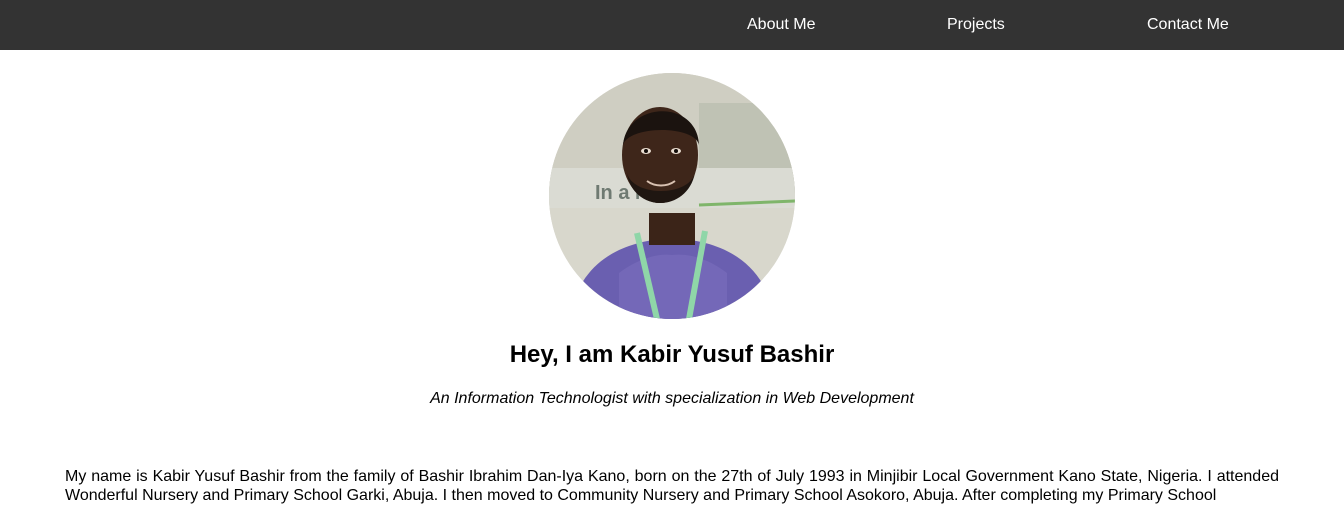 This screenshot has width=1344, height=510. What do you see at coordinates (976, 25) in the screenshot?
I see `nav-link-projects: Projects` at bounding box center [976, 25].